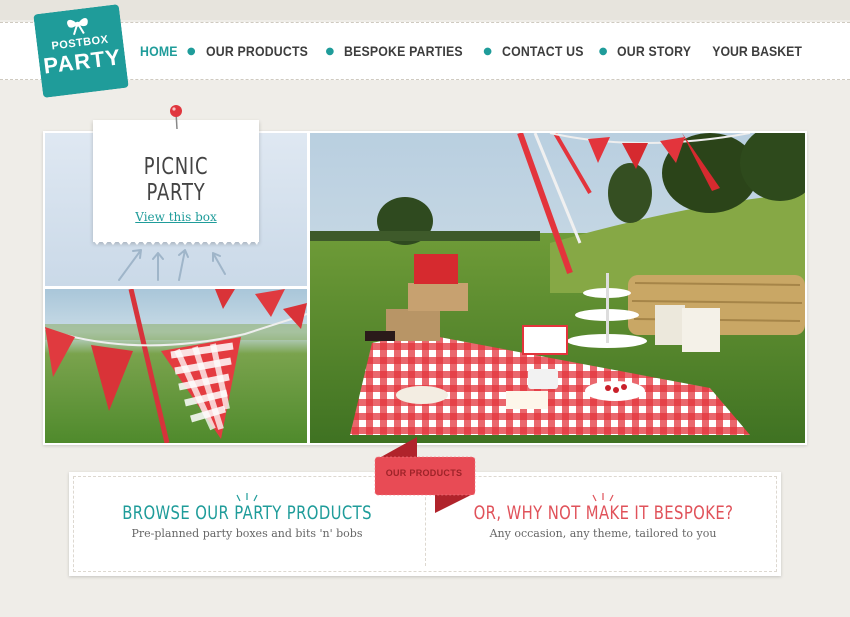  Describe the element at coordinates (257, 51) in the screenshot. I see `nav-our-products: OUR PRODUCTS` at that location.